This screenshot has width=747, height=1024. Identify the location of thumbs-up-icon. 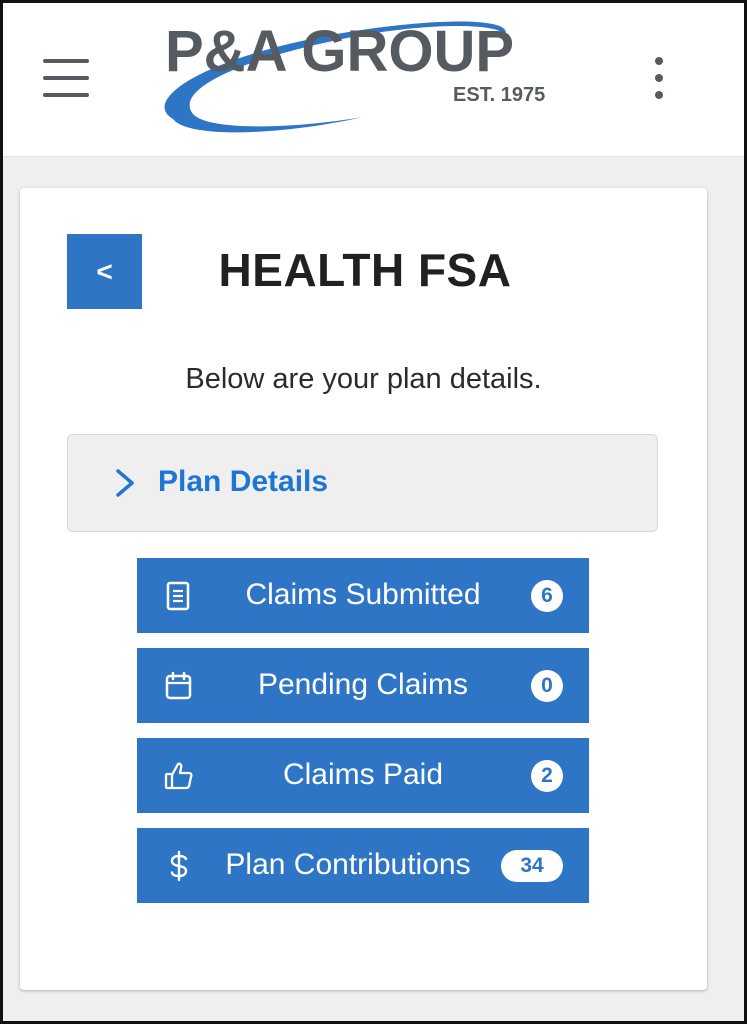
(178, 776).